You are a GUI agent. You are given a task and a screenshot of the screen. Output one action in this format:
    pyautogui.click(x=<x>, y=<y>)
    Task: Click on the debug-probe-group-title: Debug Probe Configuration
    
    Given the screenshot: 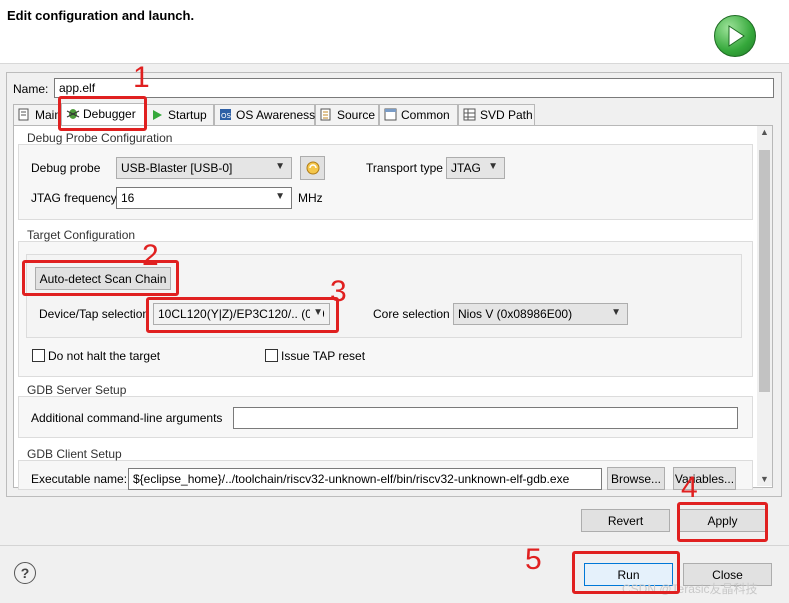 What is the action you would take?
    pyautogui.click(x=100, y=138)
    